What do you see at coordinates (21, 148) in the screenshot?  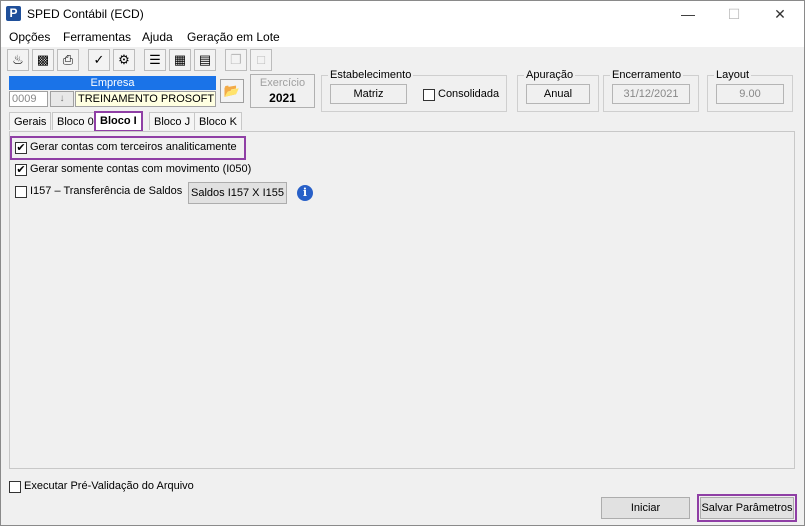 I see `terceiros-checkbox: ✔` at bounding box center [21, 148].